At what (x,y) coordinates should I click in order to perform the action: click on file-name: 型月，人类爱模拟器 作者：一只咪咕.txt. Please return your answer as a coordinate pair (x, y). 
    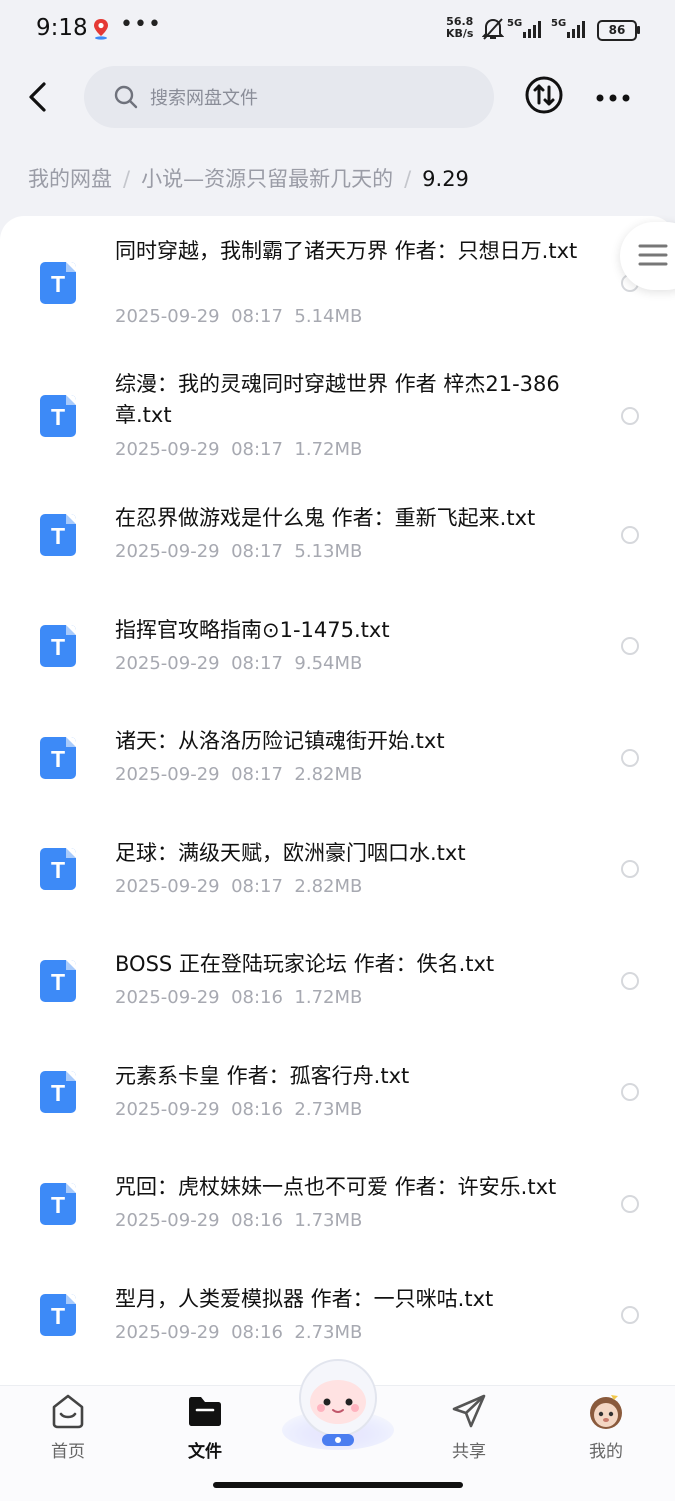
    Looking at the image, I should click on (304, 1299).